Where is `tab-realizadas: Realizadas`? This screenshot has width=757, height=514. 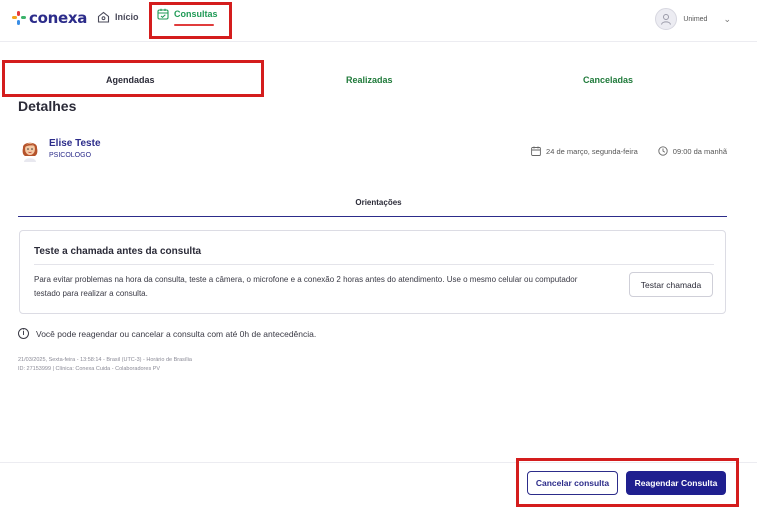
tab-realizadas: Realizadas is located at coordinates (369, 80).